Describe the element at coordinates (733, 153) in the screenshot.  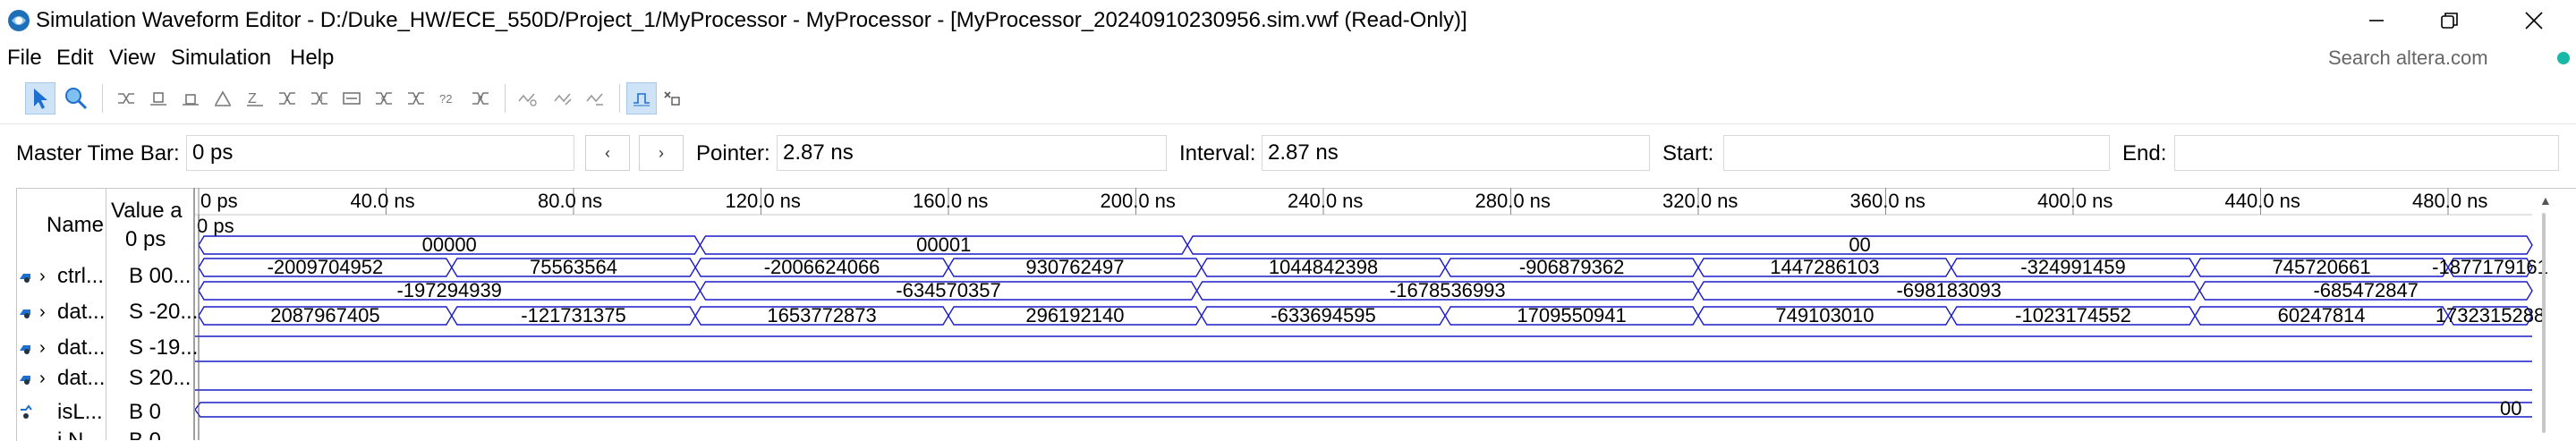
I see `pointer-label: Pointer:` at that location.